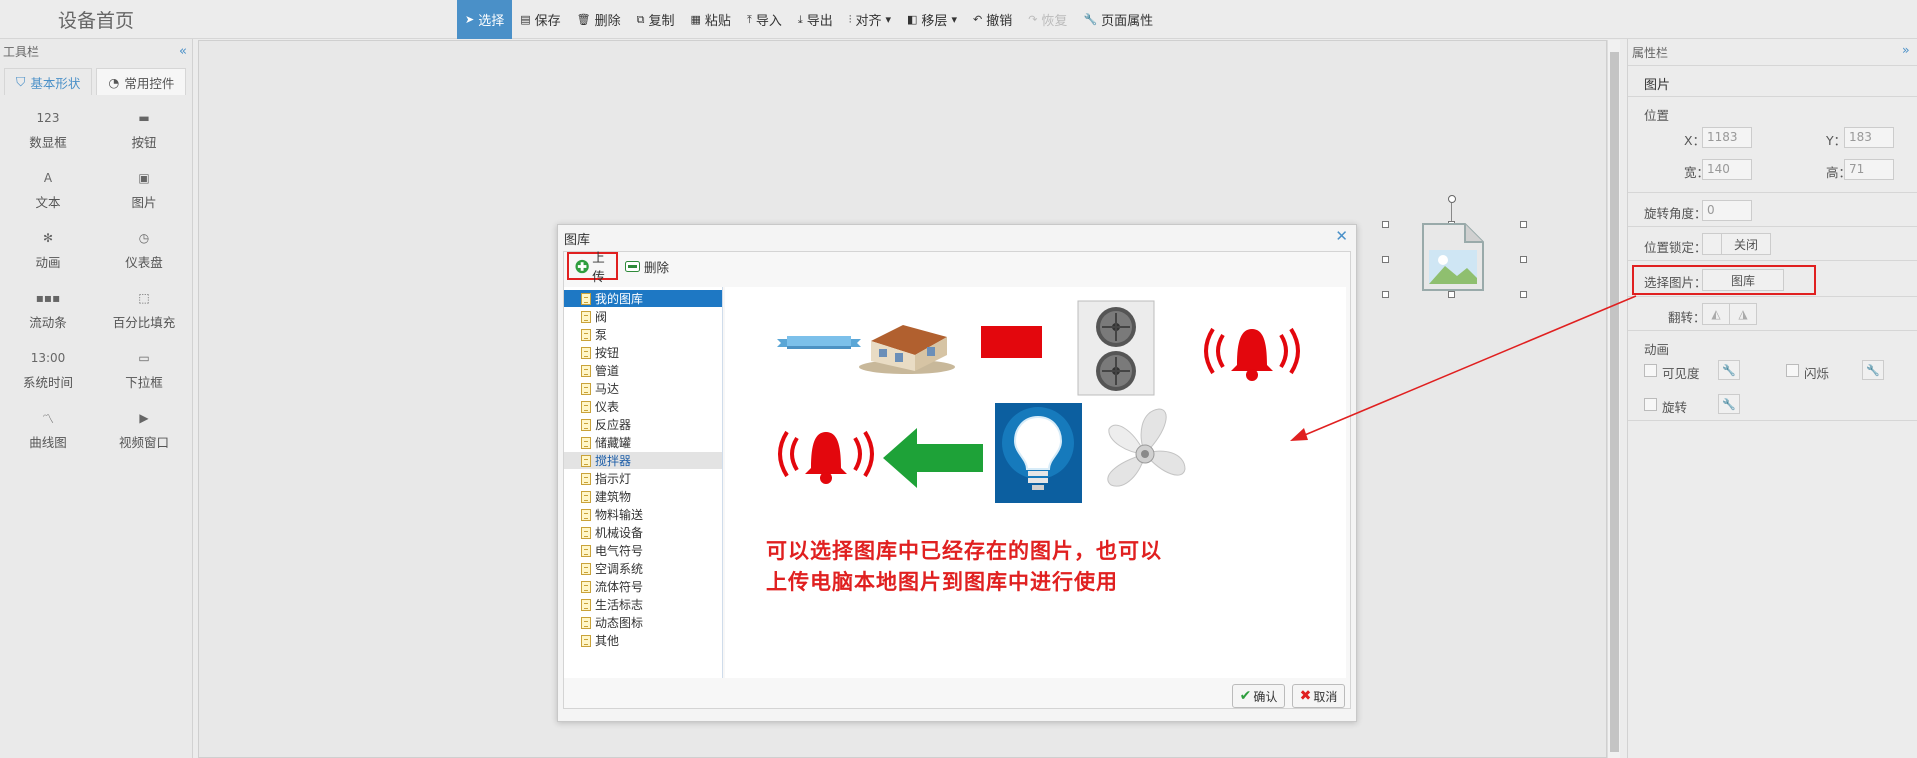 Image resolution: width=1917 pixels, height=758 pixels. What do you see at coordinates (1318, 696) in the screenshot?
I see `cancel-button: ✖ 取消` at bounding box center [1318, 696].